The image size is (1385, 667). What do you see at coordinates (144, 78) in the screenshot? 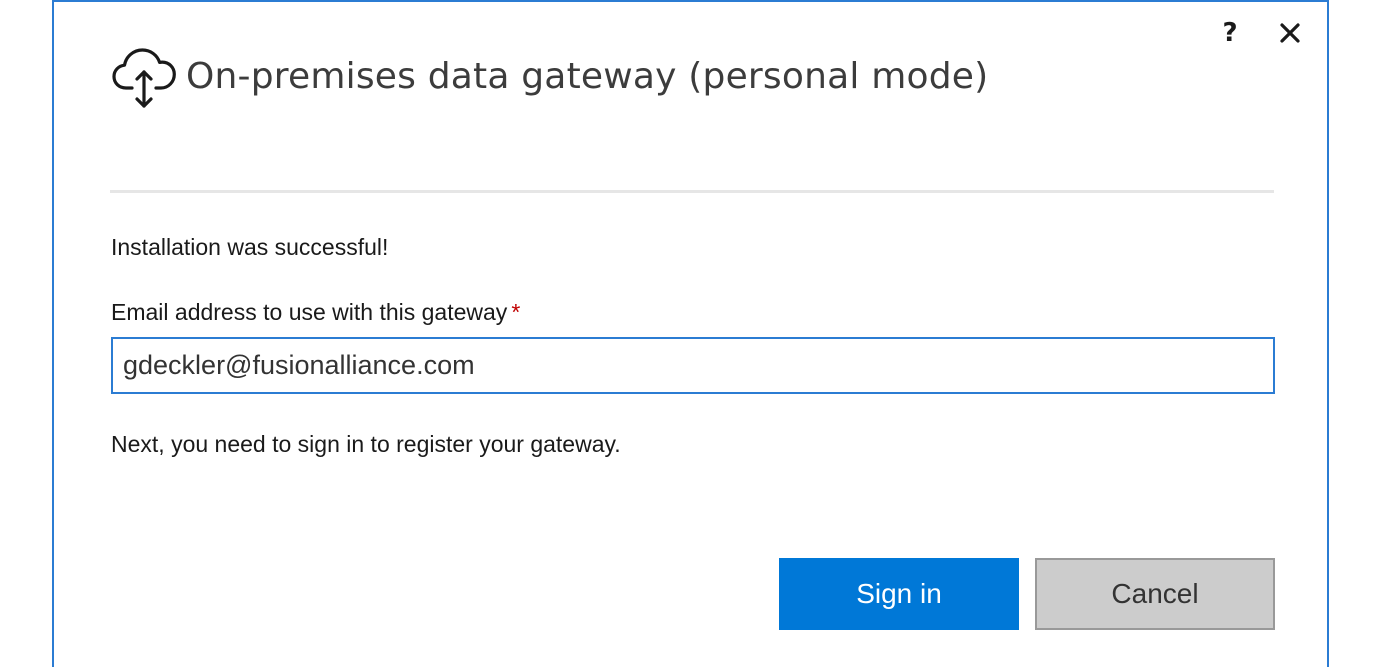
I see `cloud-upload-download-icon` at bounding box center [144, 78].